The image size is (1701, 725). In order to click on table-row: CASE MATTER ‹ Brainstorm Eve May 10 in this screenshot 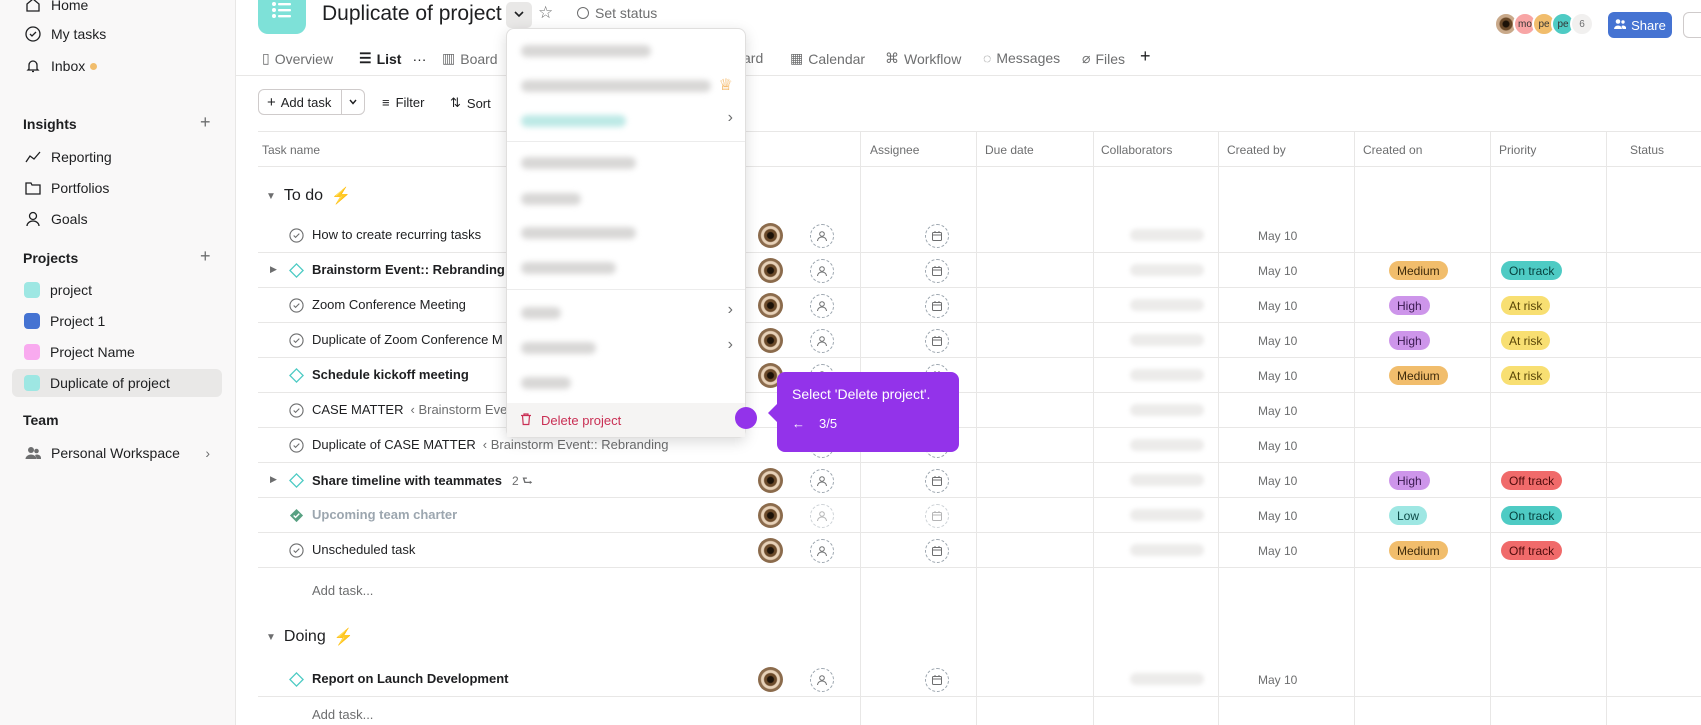, I will do `click(979, 410)`.